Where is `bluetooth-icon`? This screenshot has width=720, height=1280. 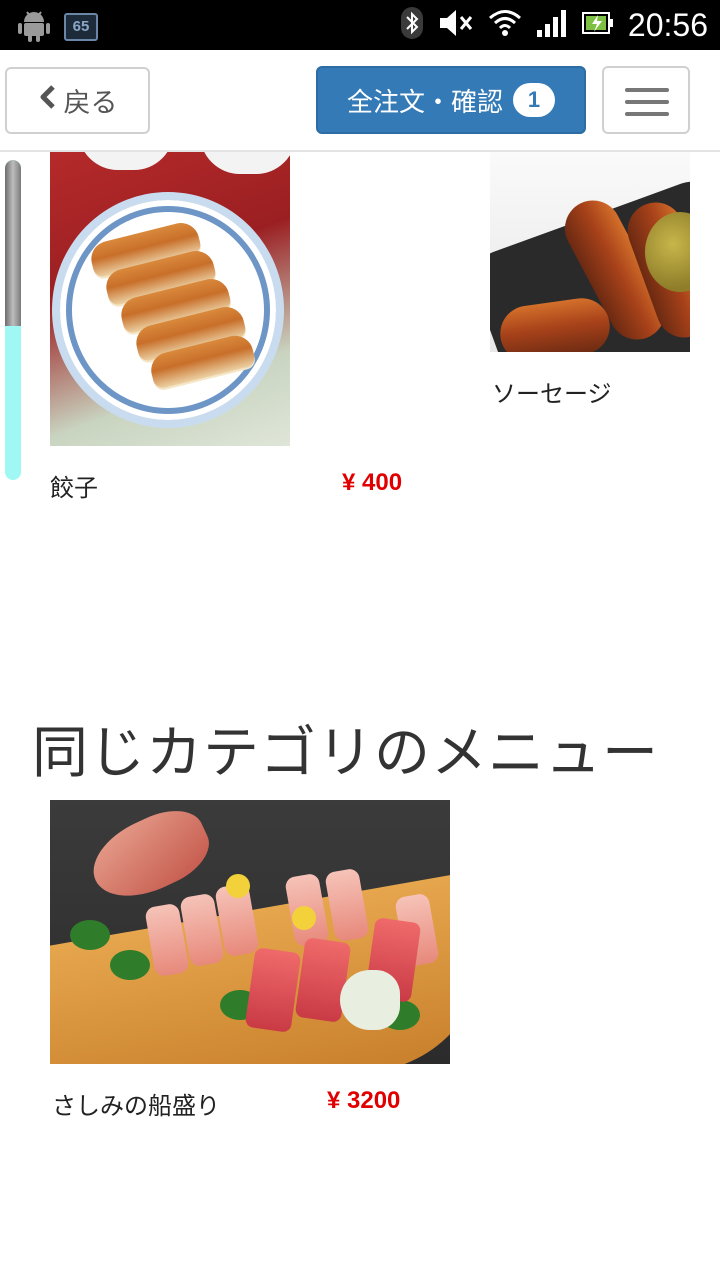
bluetooth-icon is located at coordinates (412, 25).